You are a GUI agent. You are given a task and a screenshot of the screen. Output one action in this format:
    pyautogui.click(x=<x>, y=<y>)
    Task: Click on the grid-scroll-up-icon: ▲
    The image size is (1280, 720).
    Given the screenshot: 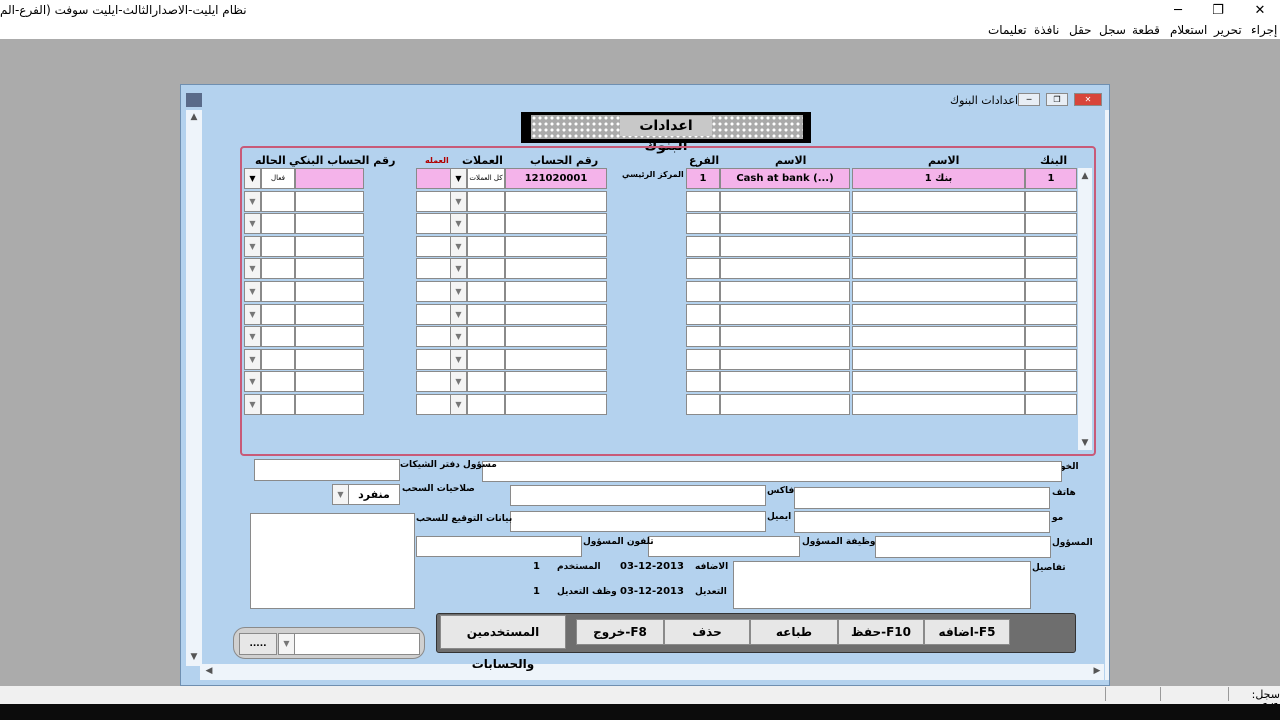 What is the action you would take?
    pyautogui.click(x=1085, y=176)
    